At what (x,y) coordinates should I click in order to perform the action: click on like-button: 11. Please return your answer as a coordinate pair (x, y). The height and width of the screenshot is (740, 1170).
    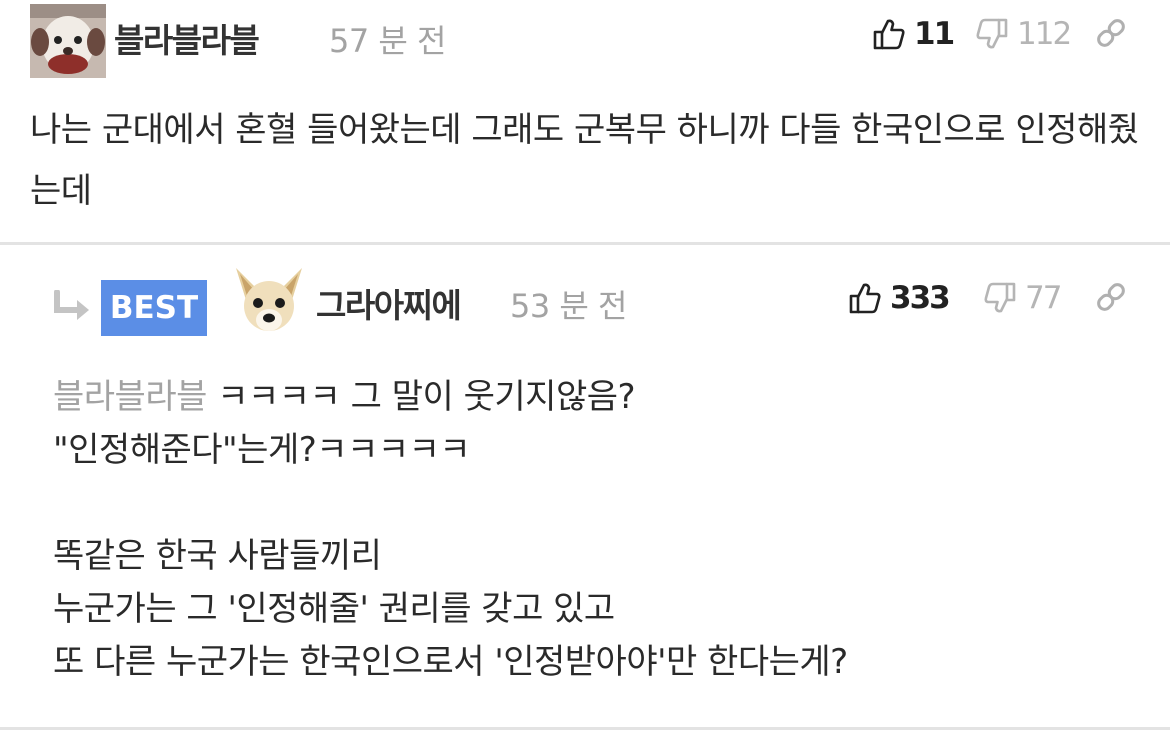
    Looking at the image, I should click on (913, 34).